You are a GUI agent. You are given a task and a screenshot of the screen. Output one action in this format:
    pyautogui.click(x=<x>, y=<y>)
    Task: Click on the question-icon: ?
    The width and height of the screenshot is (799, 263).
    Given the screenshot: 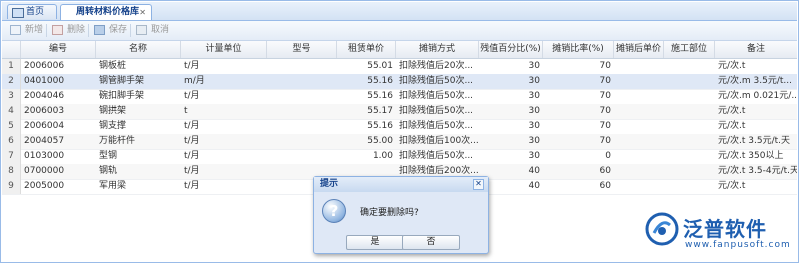 What is the action you would take?
    pyautogui.click(x=334, y=211)
    